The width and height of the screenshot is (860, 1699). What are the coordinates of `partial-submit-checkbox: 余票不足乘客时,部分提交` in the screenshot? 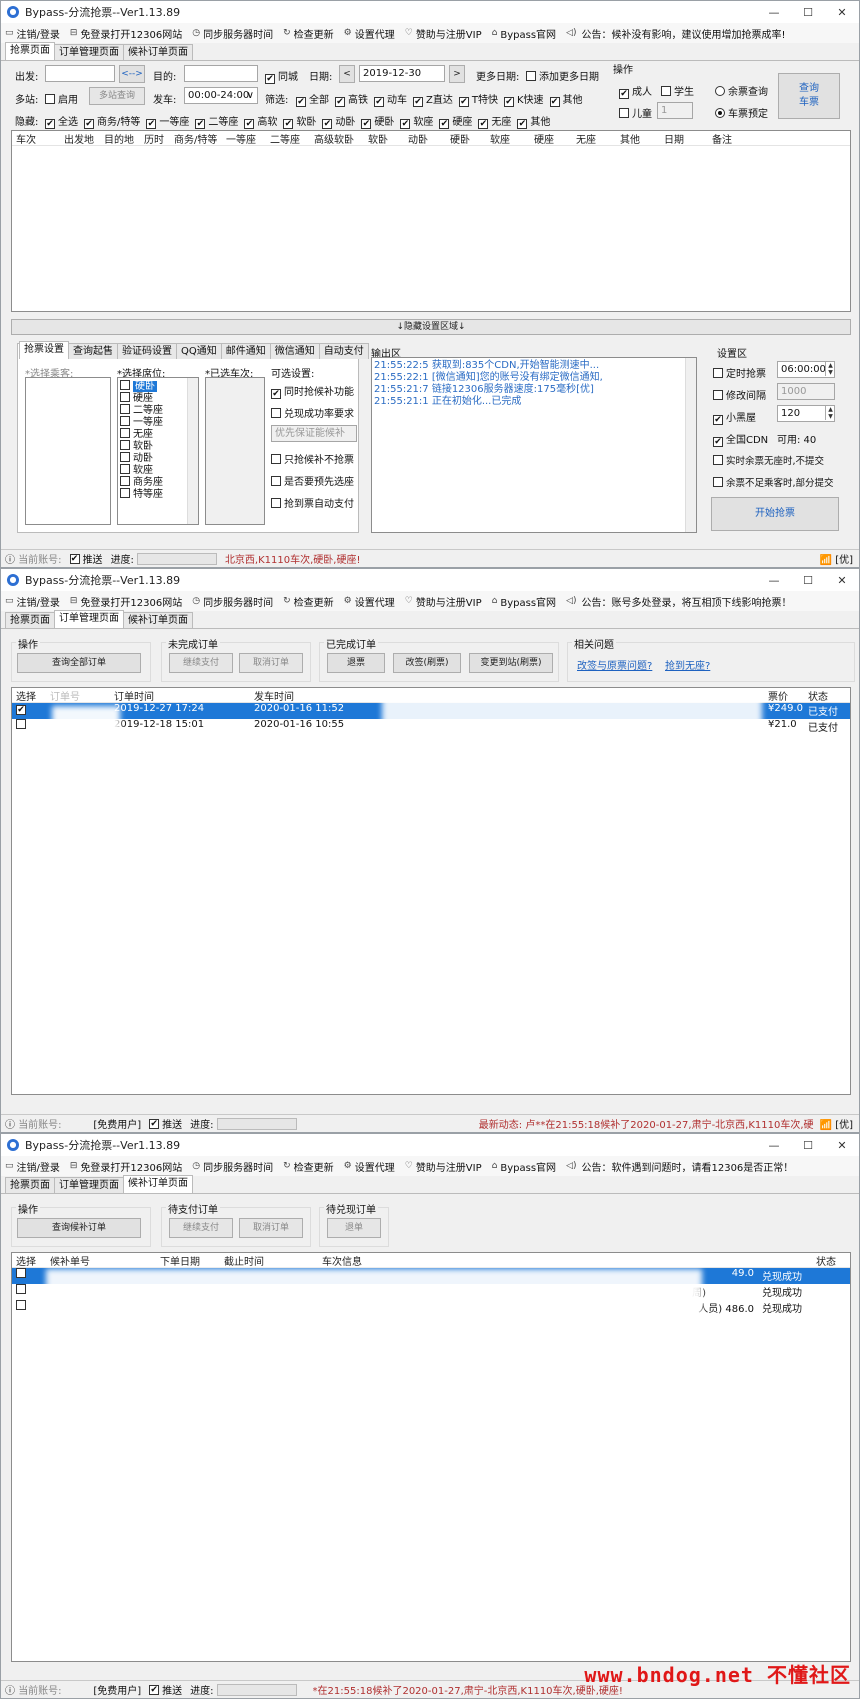 It's located at (773, 482).